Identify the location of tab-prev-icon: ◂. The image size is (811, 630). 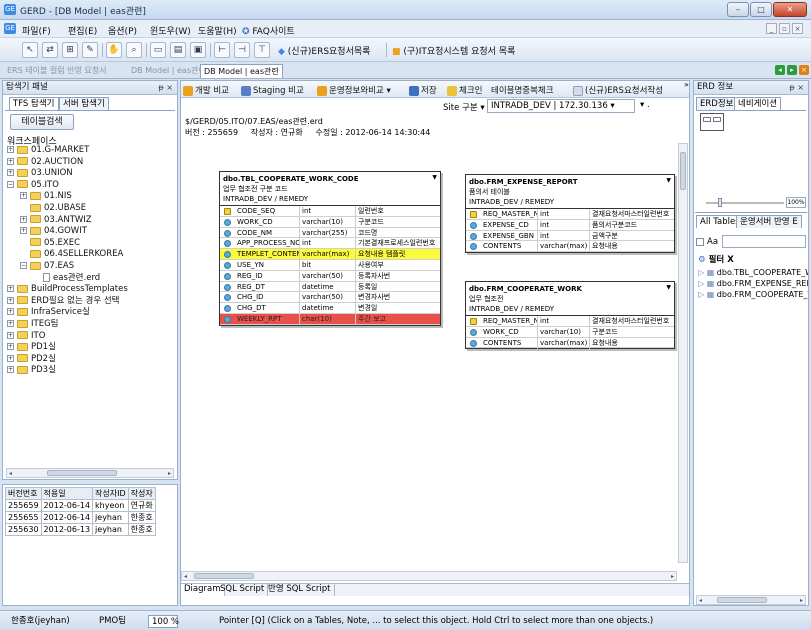
(780, 70).